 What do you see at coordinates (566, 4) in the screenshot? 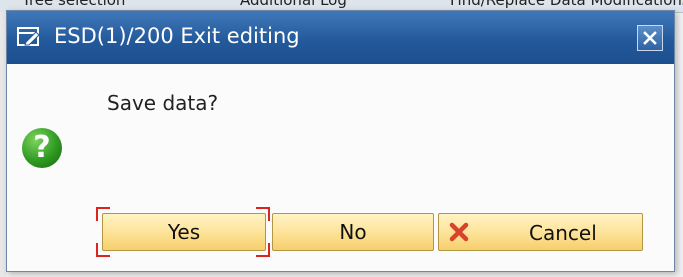
I see `background-item-find-replace: Find/Replace Data Modifications` at bounding box center [566, 4].